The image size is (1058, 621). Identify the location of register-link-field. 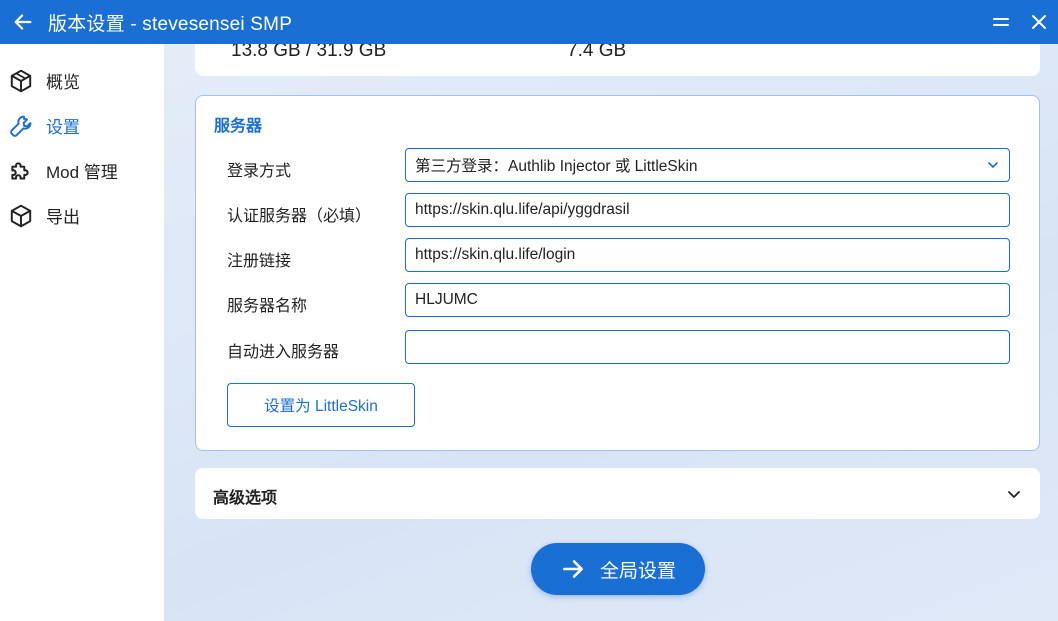
(707, 255).